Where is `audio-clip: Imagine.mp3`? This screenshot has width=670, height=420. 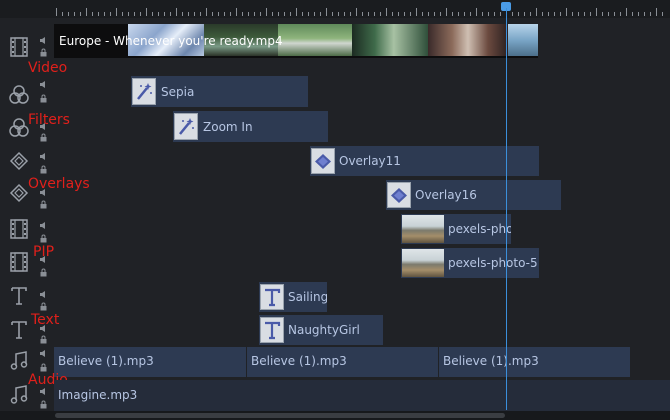
audio-clip: Imagine.mp3 is located at coordinates (362, 395).